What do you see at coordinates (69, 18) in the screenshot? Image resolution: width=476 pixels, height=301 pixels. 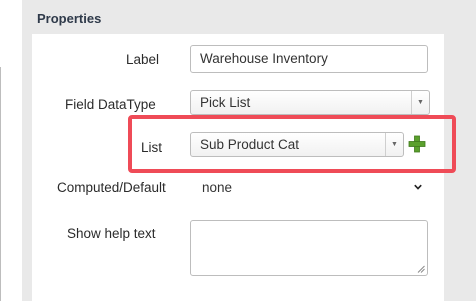 I see `section-title: Properties` at bounding box center [69, 18].